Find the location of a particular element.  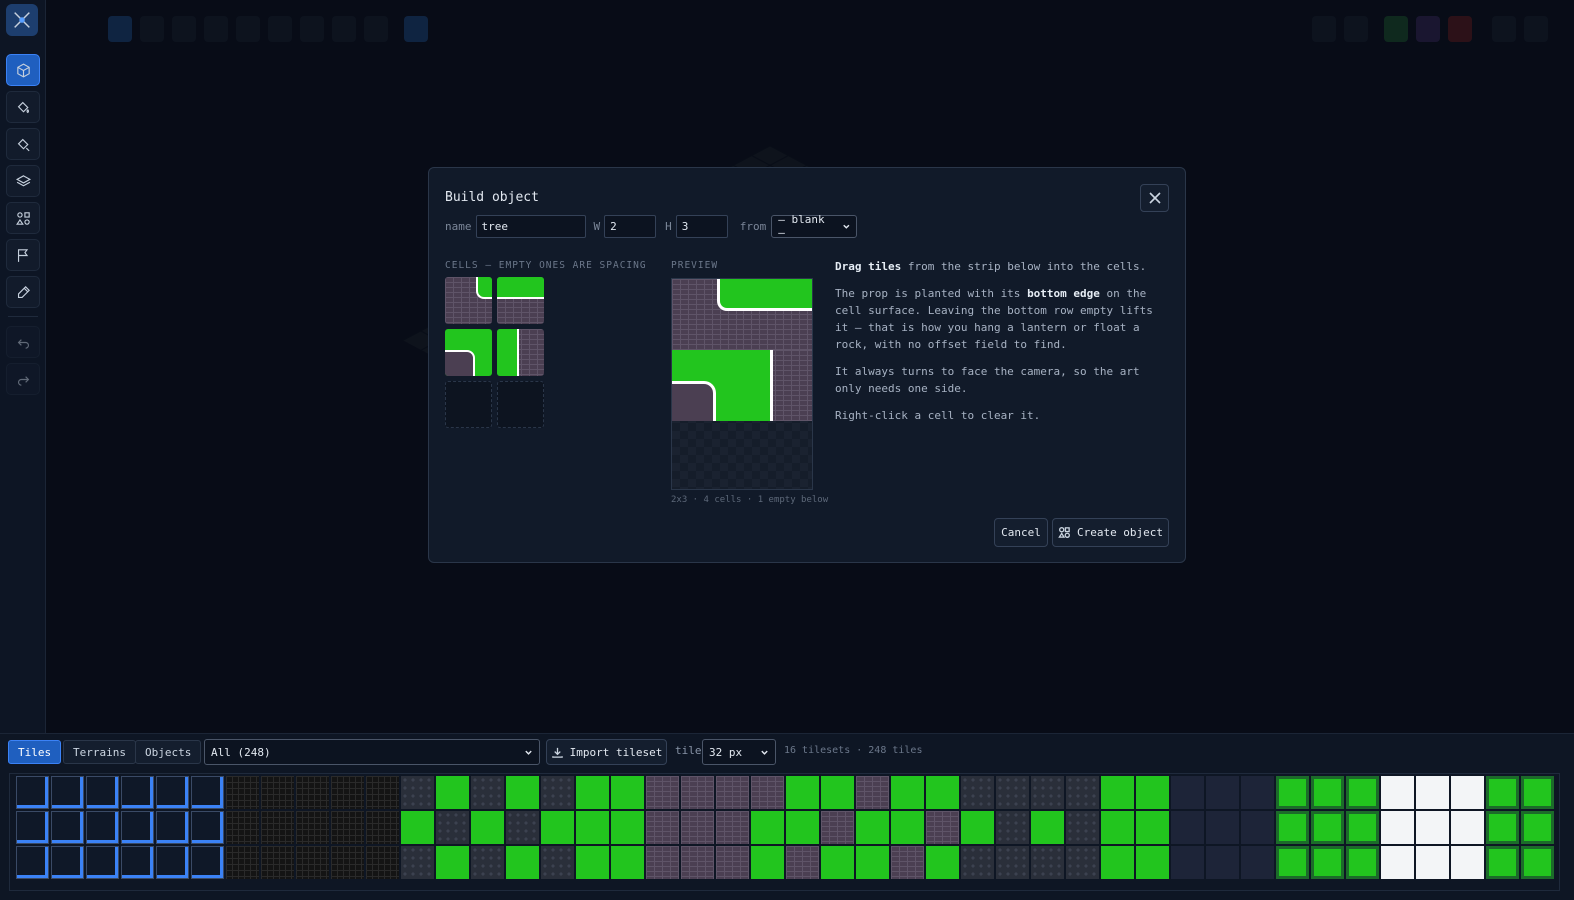

tile-size-select: 32 px is located at coordinates (739, 752).